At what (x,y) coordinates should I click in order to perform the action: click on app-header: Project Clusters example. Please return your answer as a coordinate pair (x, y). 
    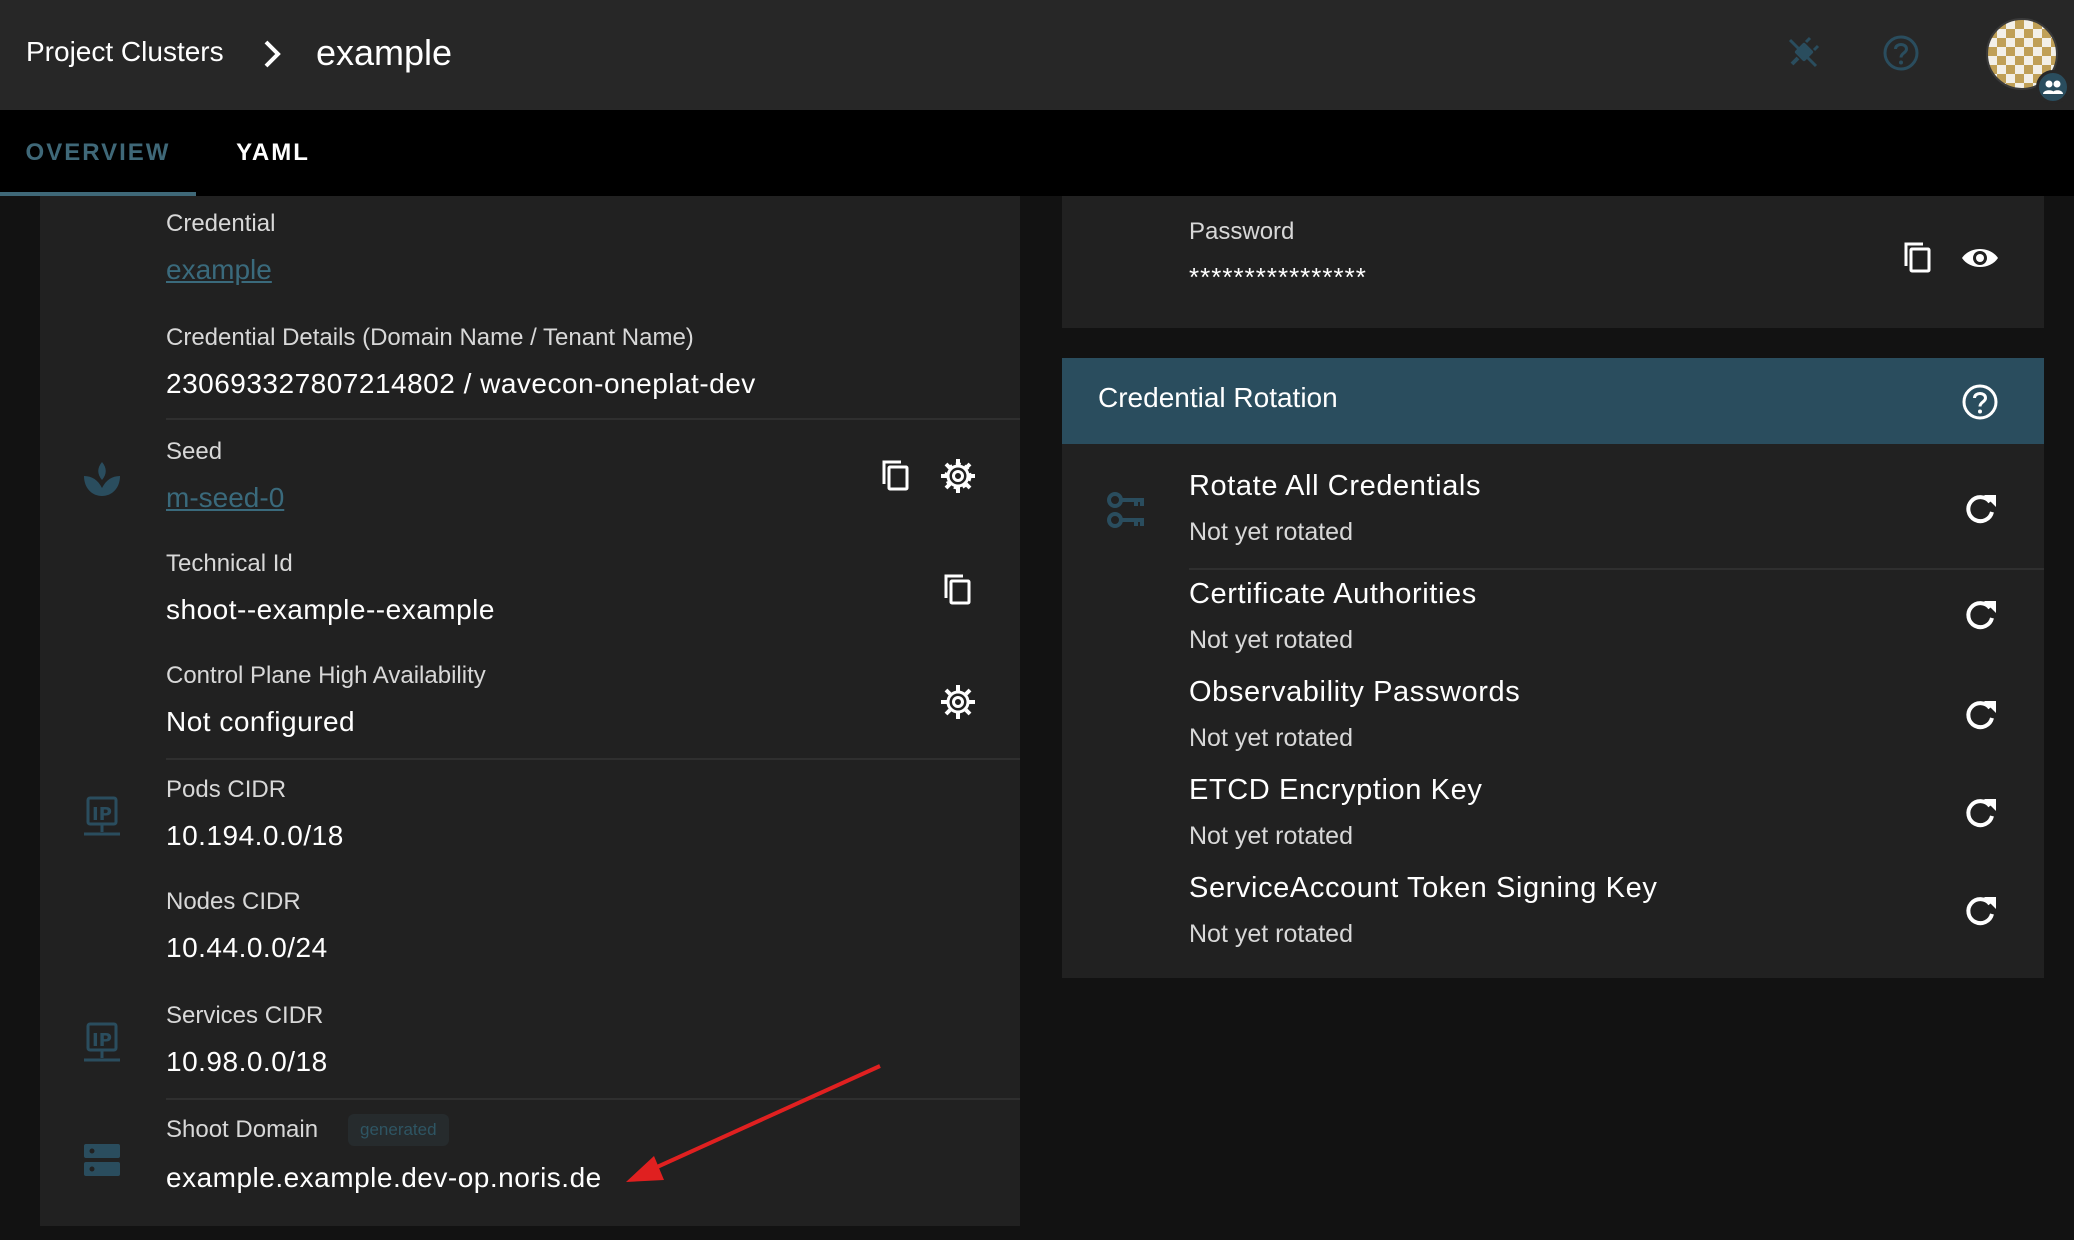
    Looking at the image, I should click on (1037, 55).